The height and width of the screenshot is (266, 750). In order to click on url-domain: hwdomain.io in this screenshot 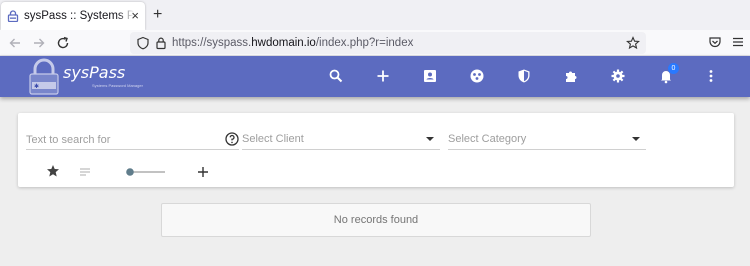, I will do `click(283, 43)`.